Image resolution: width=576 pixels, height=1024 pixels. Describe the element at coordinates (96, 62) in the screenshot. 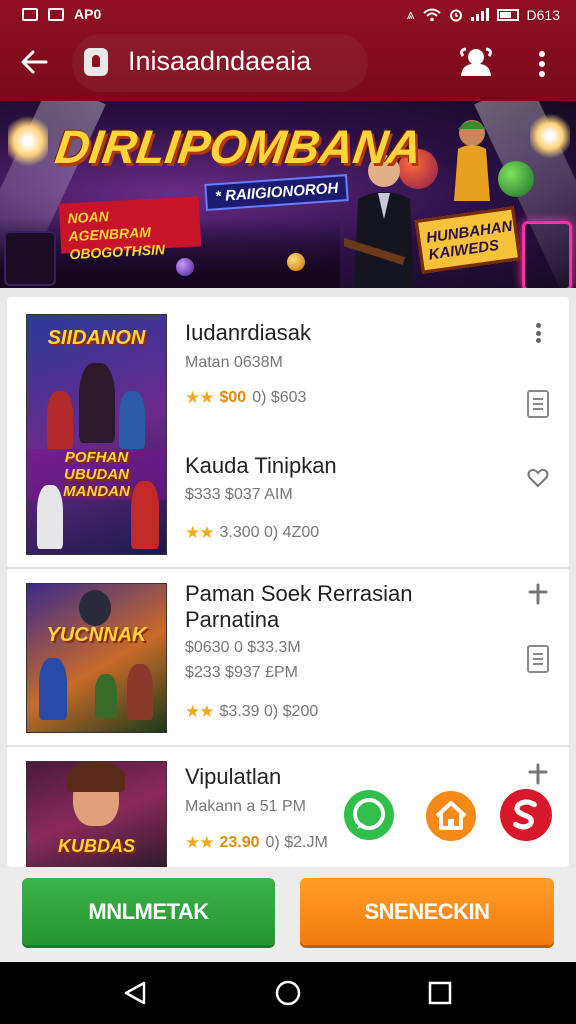

I see `lock-icon` at that location.